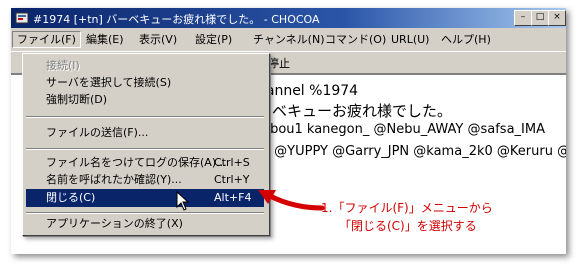  What do you see at coordinates (308, 91) in the screenshot?
I see `log-line: hannel %1974` at bounding box center [308, 91].